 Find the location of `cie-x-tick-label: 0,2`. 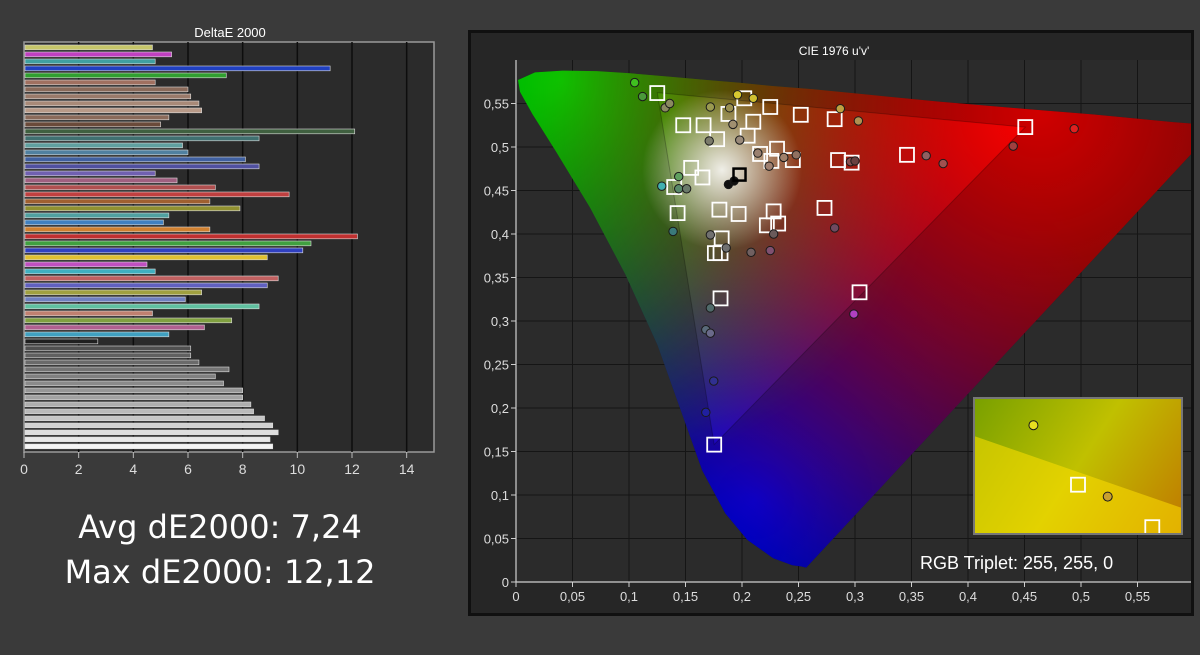

cie-x-tick-label: 0,2 is located at coordinates (742, 596).